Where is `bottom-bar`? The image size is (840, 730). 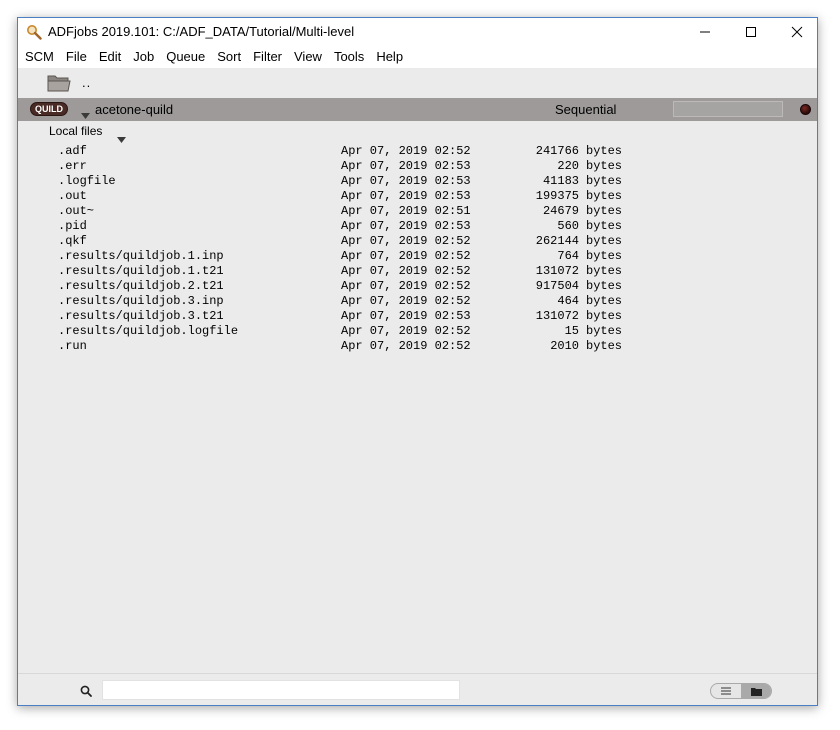 bottom-bar is located at coordinates (417, 689).